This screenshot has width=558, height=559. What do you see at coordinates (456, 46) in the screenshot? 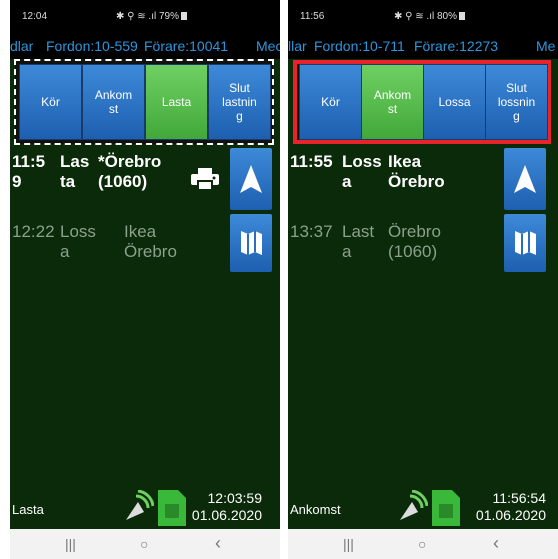
I see `driver-id: Förare:12273` at bounding box center [456, 46].